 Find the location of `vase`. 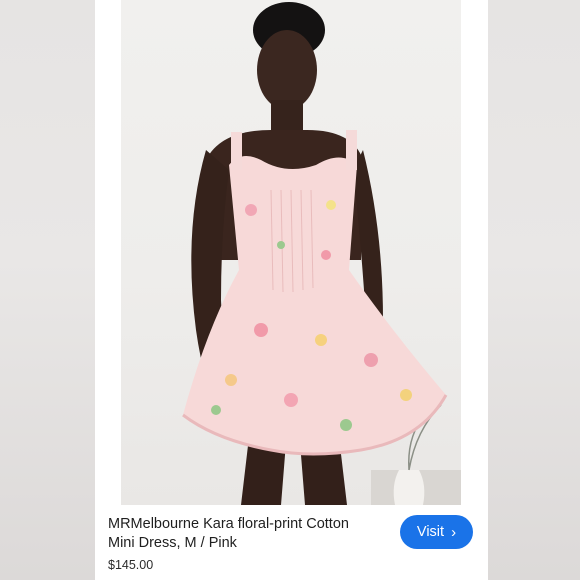

vase is located at coordinates (409, 487).